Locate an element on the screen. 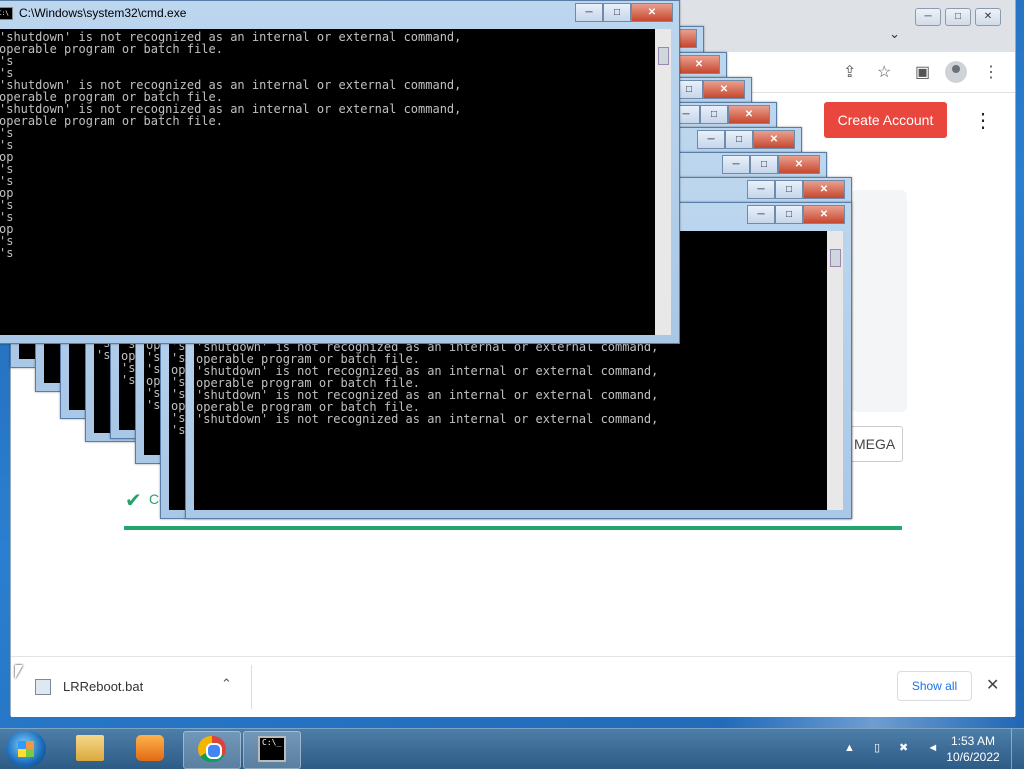 This screenshot has width=1024, height=769. chrome-menu-icon: ⋮ is located at coordinates (991, 72).